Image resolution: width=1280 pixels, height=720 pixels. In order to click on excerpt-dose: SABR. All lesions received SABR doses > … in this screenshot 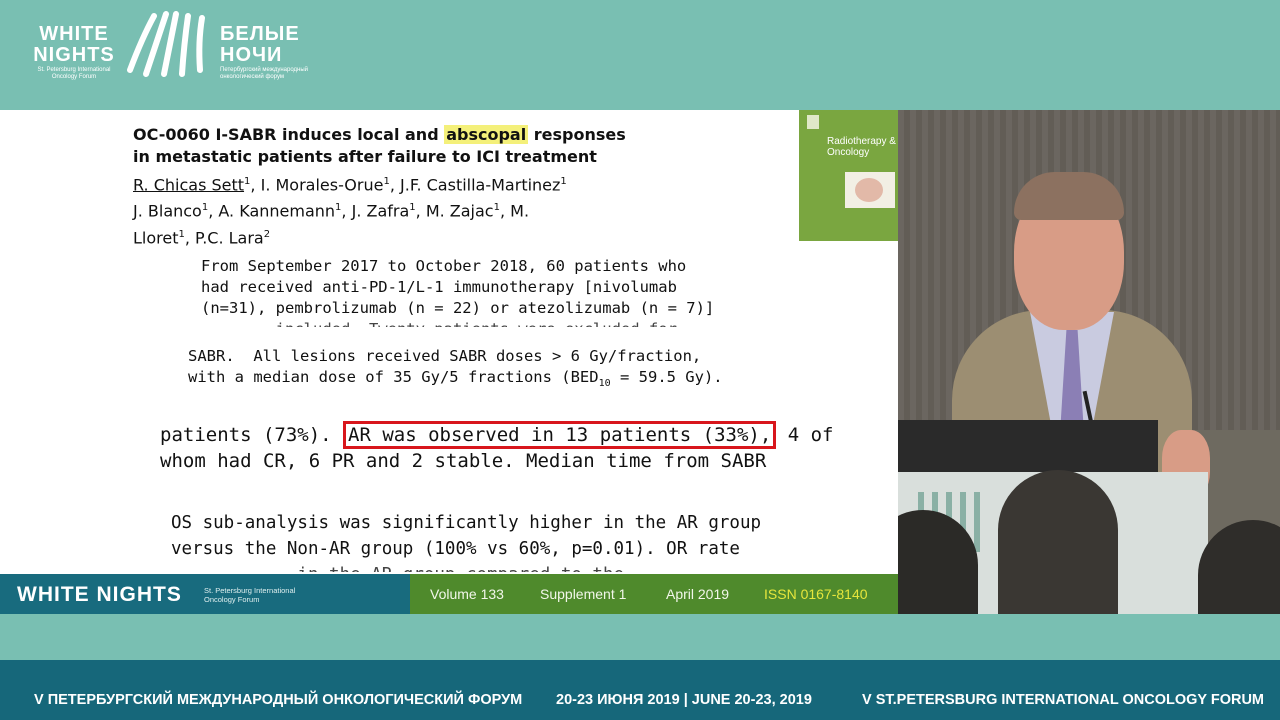, I will do `click(455, 370)`.